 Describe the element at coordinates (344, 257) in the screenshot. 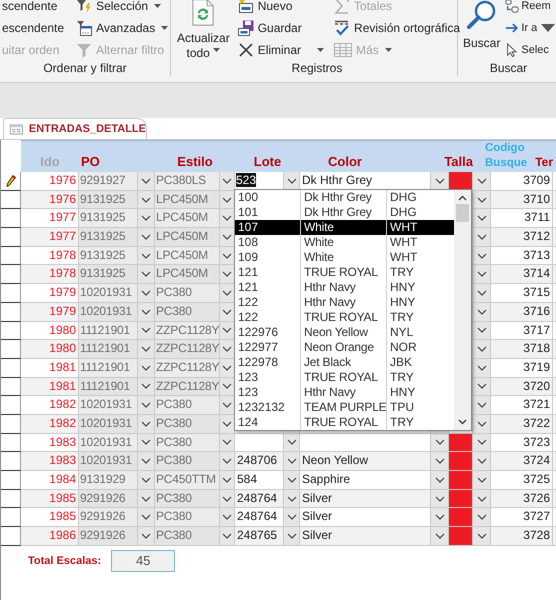

I see `dropdown-option: 109 White WHT` at that location.